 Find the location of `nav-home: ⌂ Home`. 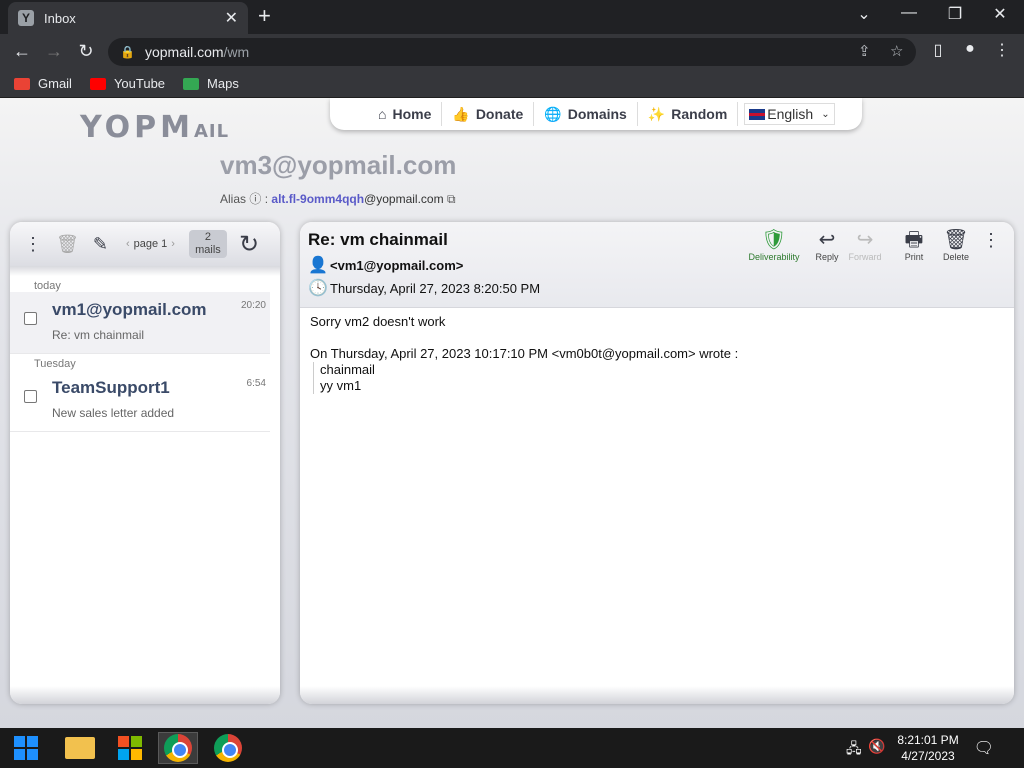

nav-home: ⌂ Home is located at coordinates (405, 114).